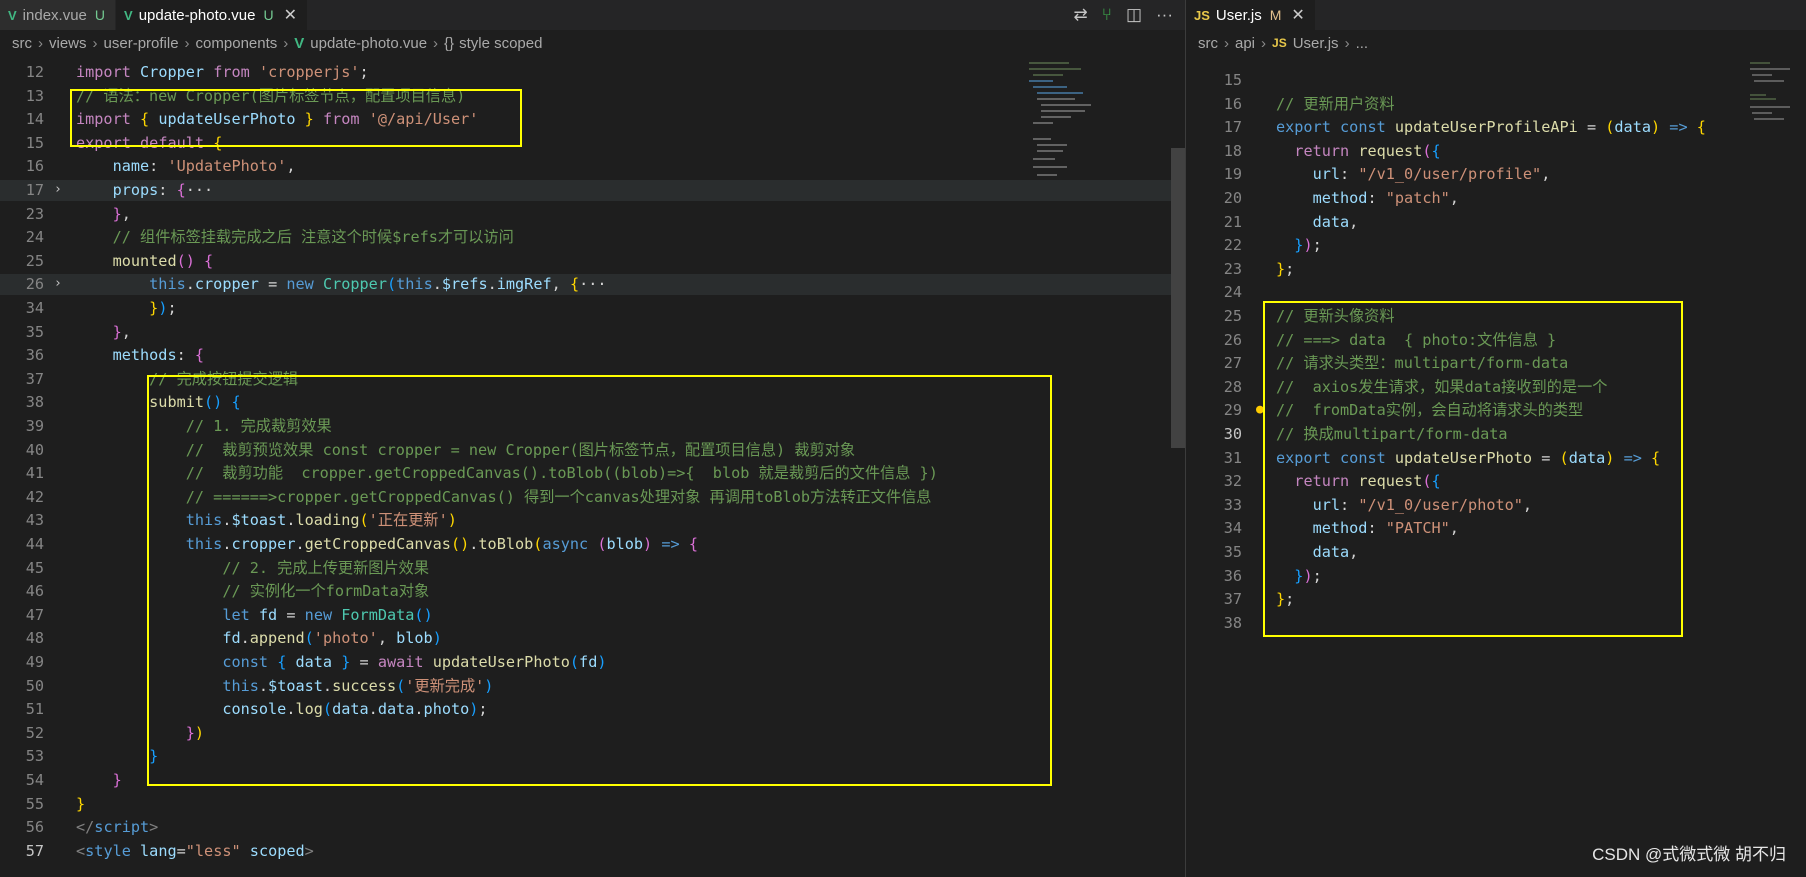  I want to click on code-line: 57 <style lang="less" scoped>, so click(592, 851).